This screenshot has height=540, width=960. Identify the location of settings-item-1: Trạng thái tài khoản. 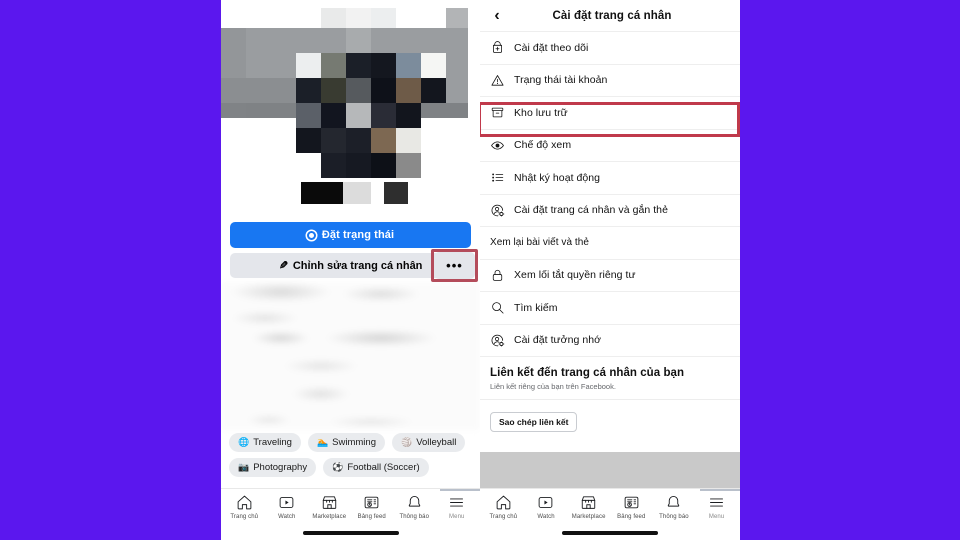
(610, 81).